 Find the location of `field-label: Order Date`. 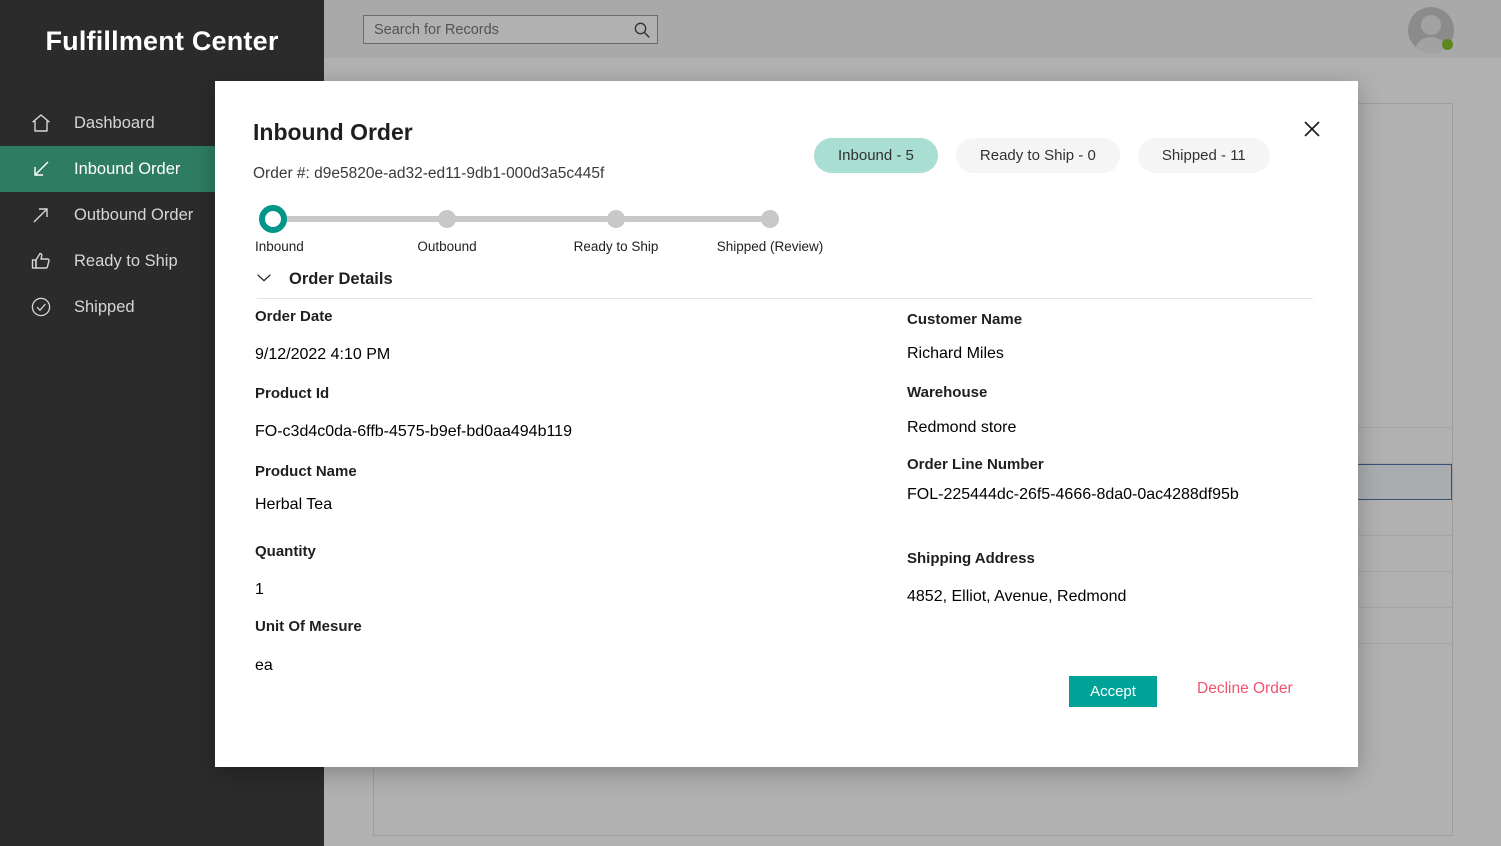

field-label: Order Date is located at coordinates (294, 316).